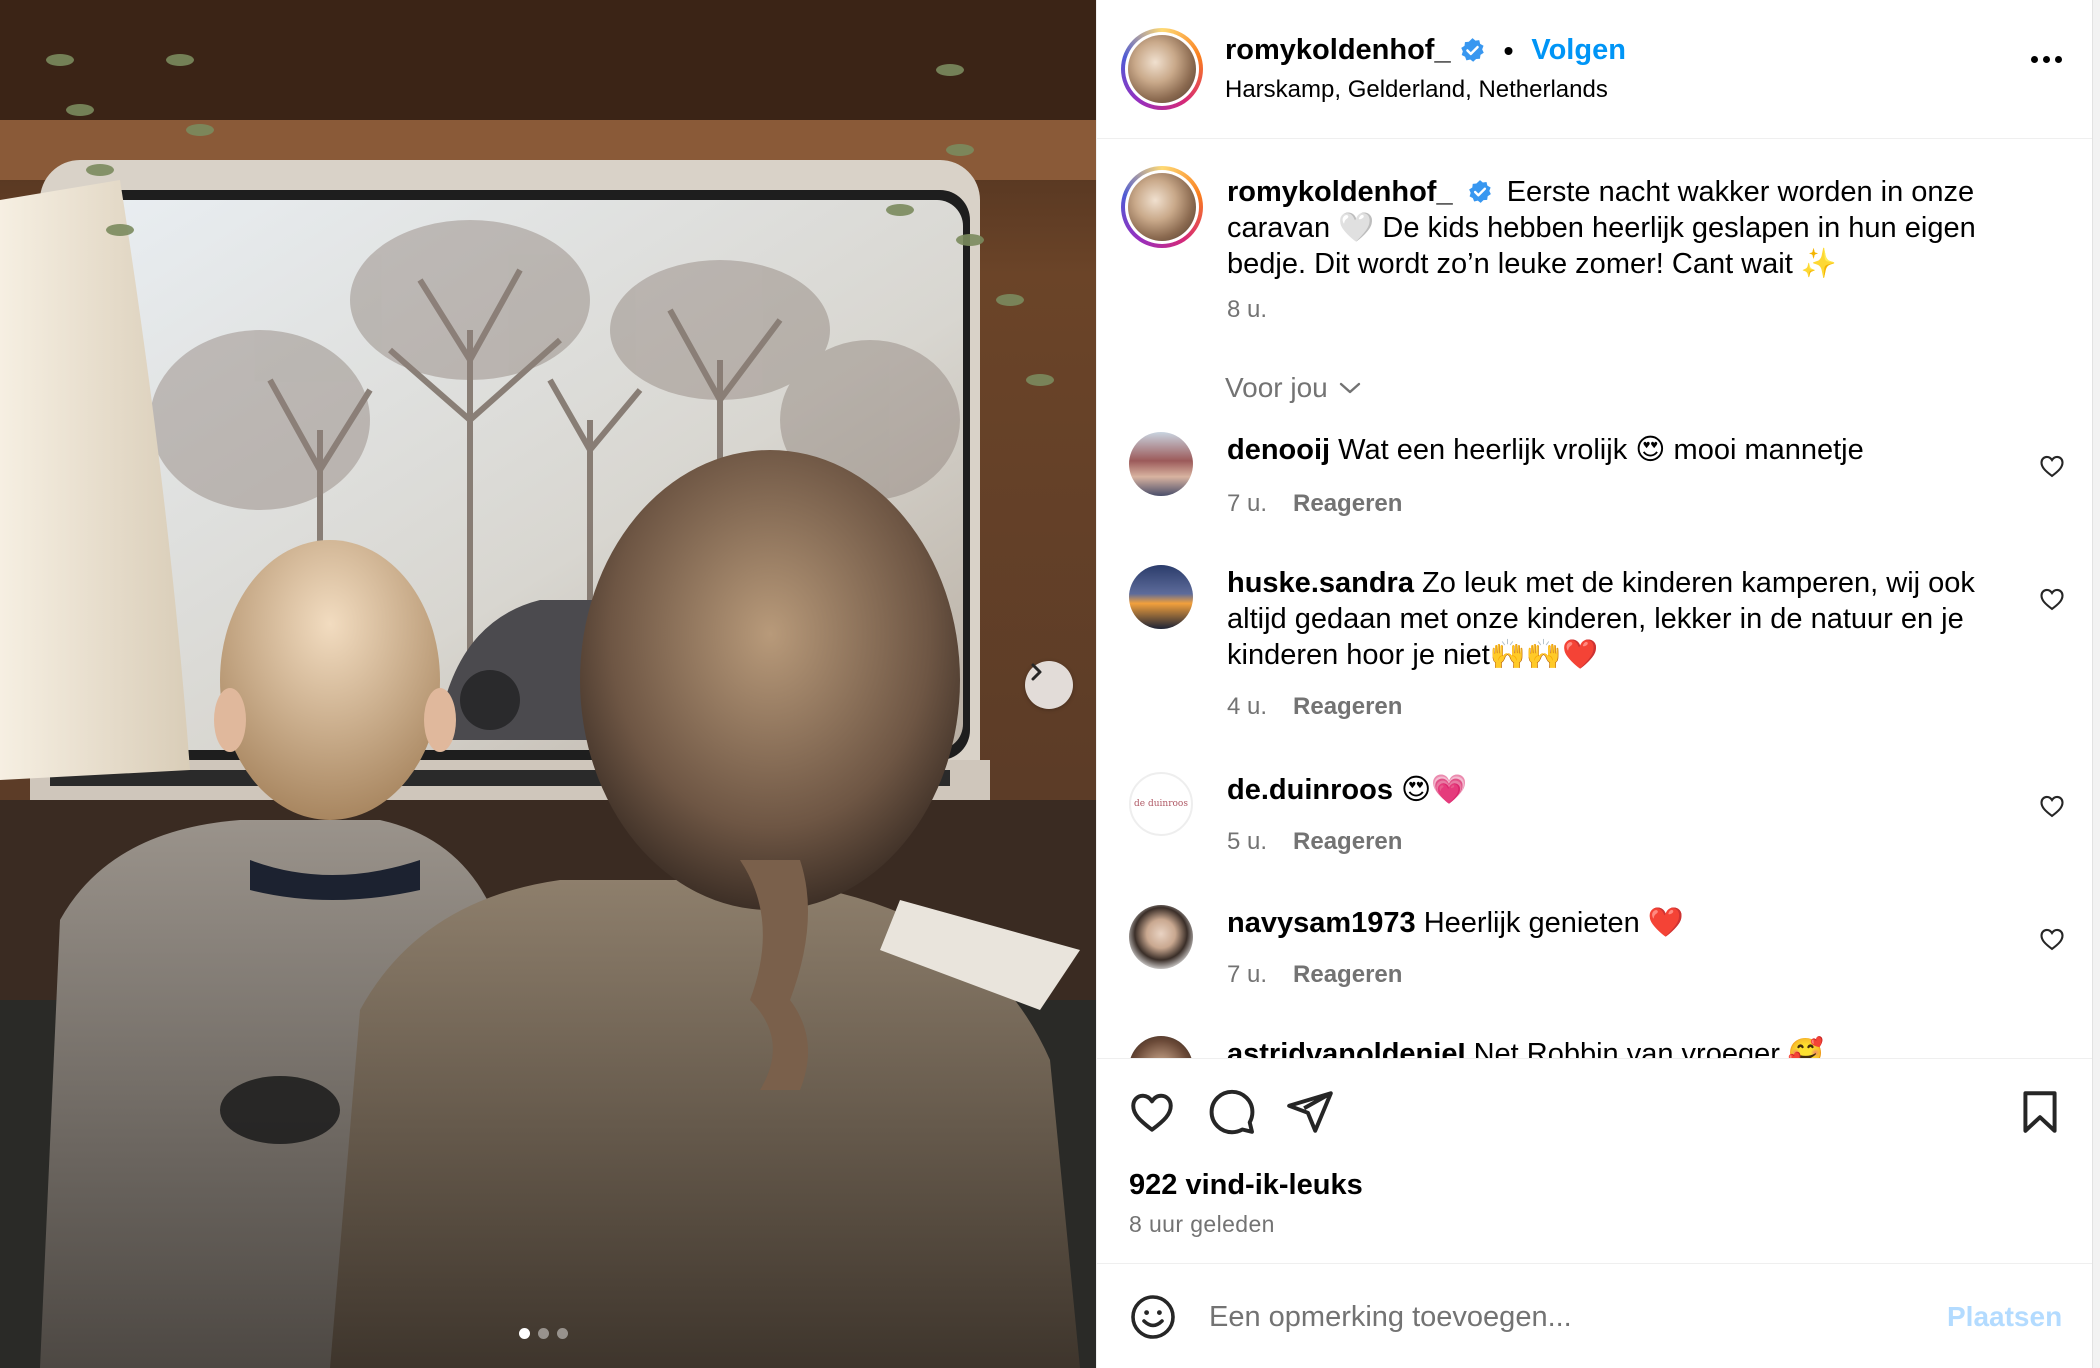 The height and width of the screenshot is (1368, 2100). What do you see at coordinates (1202, 1224) in the screenshot?
I see `post-timestamp: 8 uur geleden` at bounding box center [1202, 1224].